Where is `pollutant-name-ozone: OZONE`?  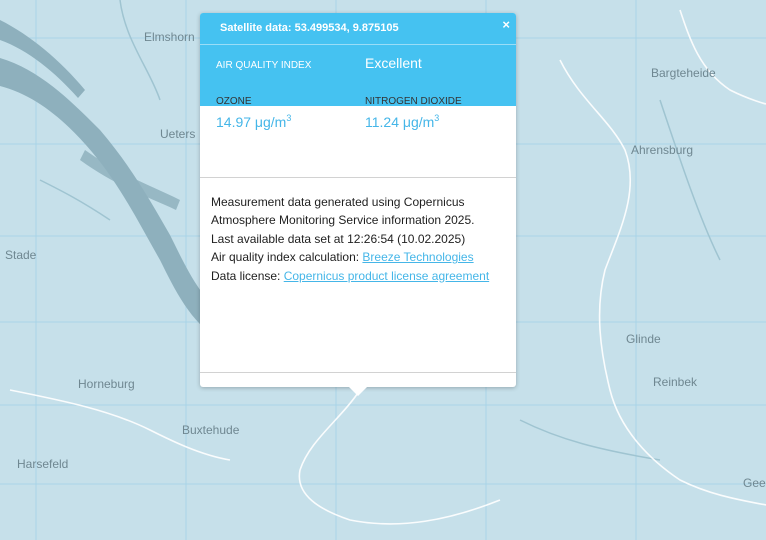 pollutant-name-ozone: OZONE is located at coordinates (234, 101).